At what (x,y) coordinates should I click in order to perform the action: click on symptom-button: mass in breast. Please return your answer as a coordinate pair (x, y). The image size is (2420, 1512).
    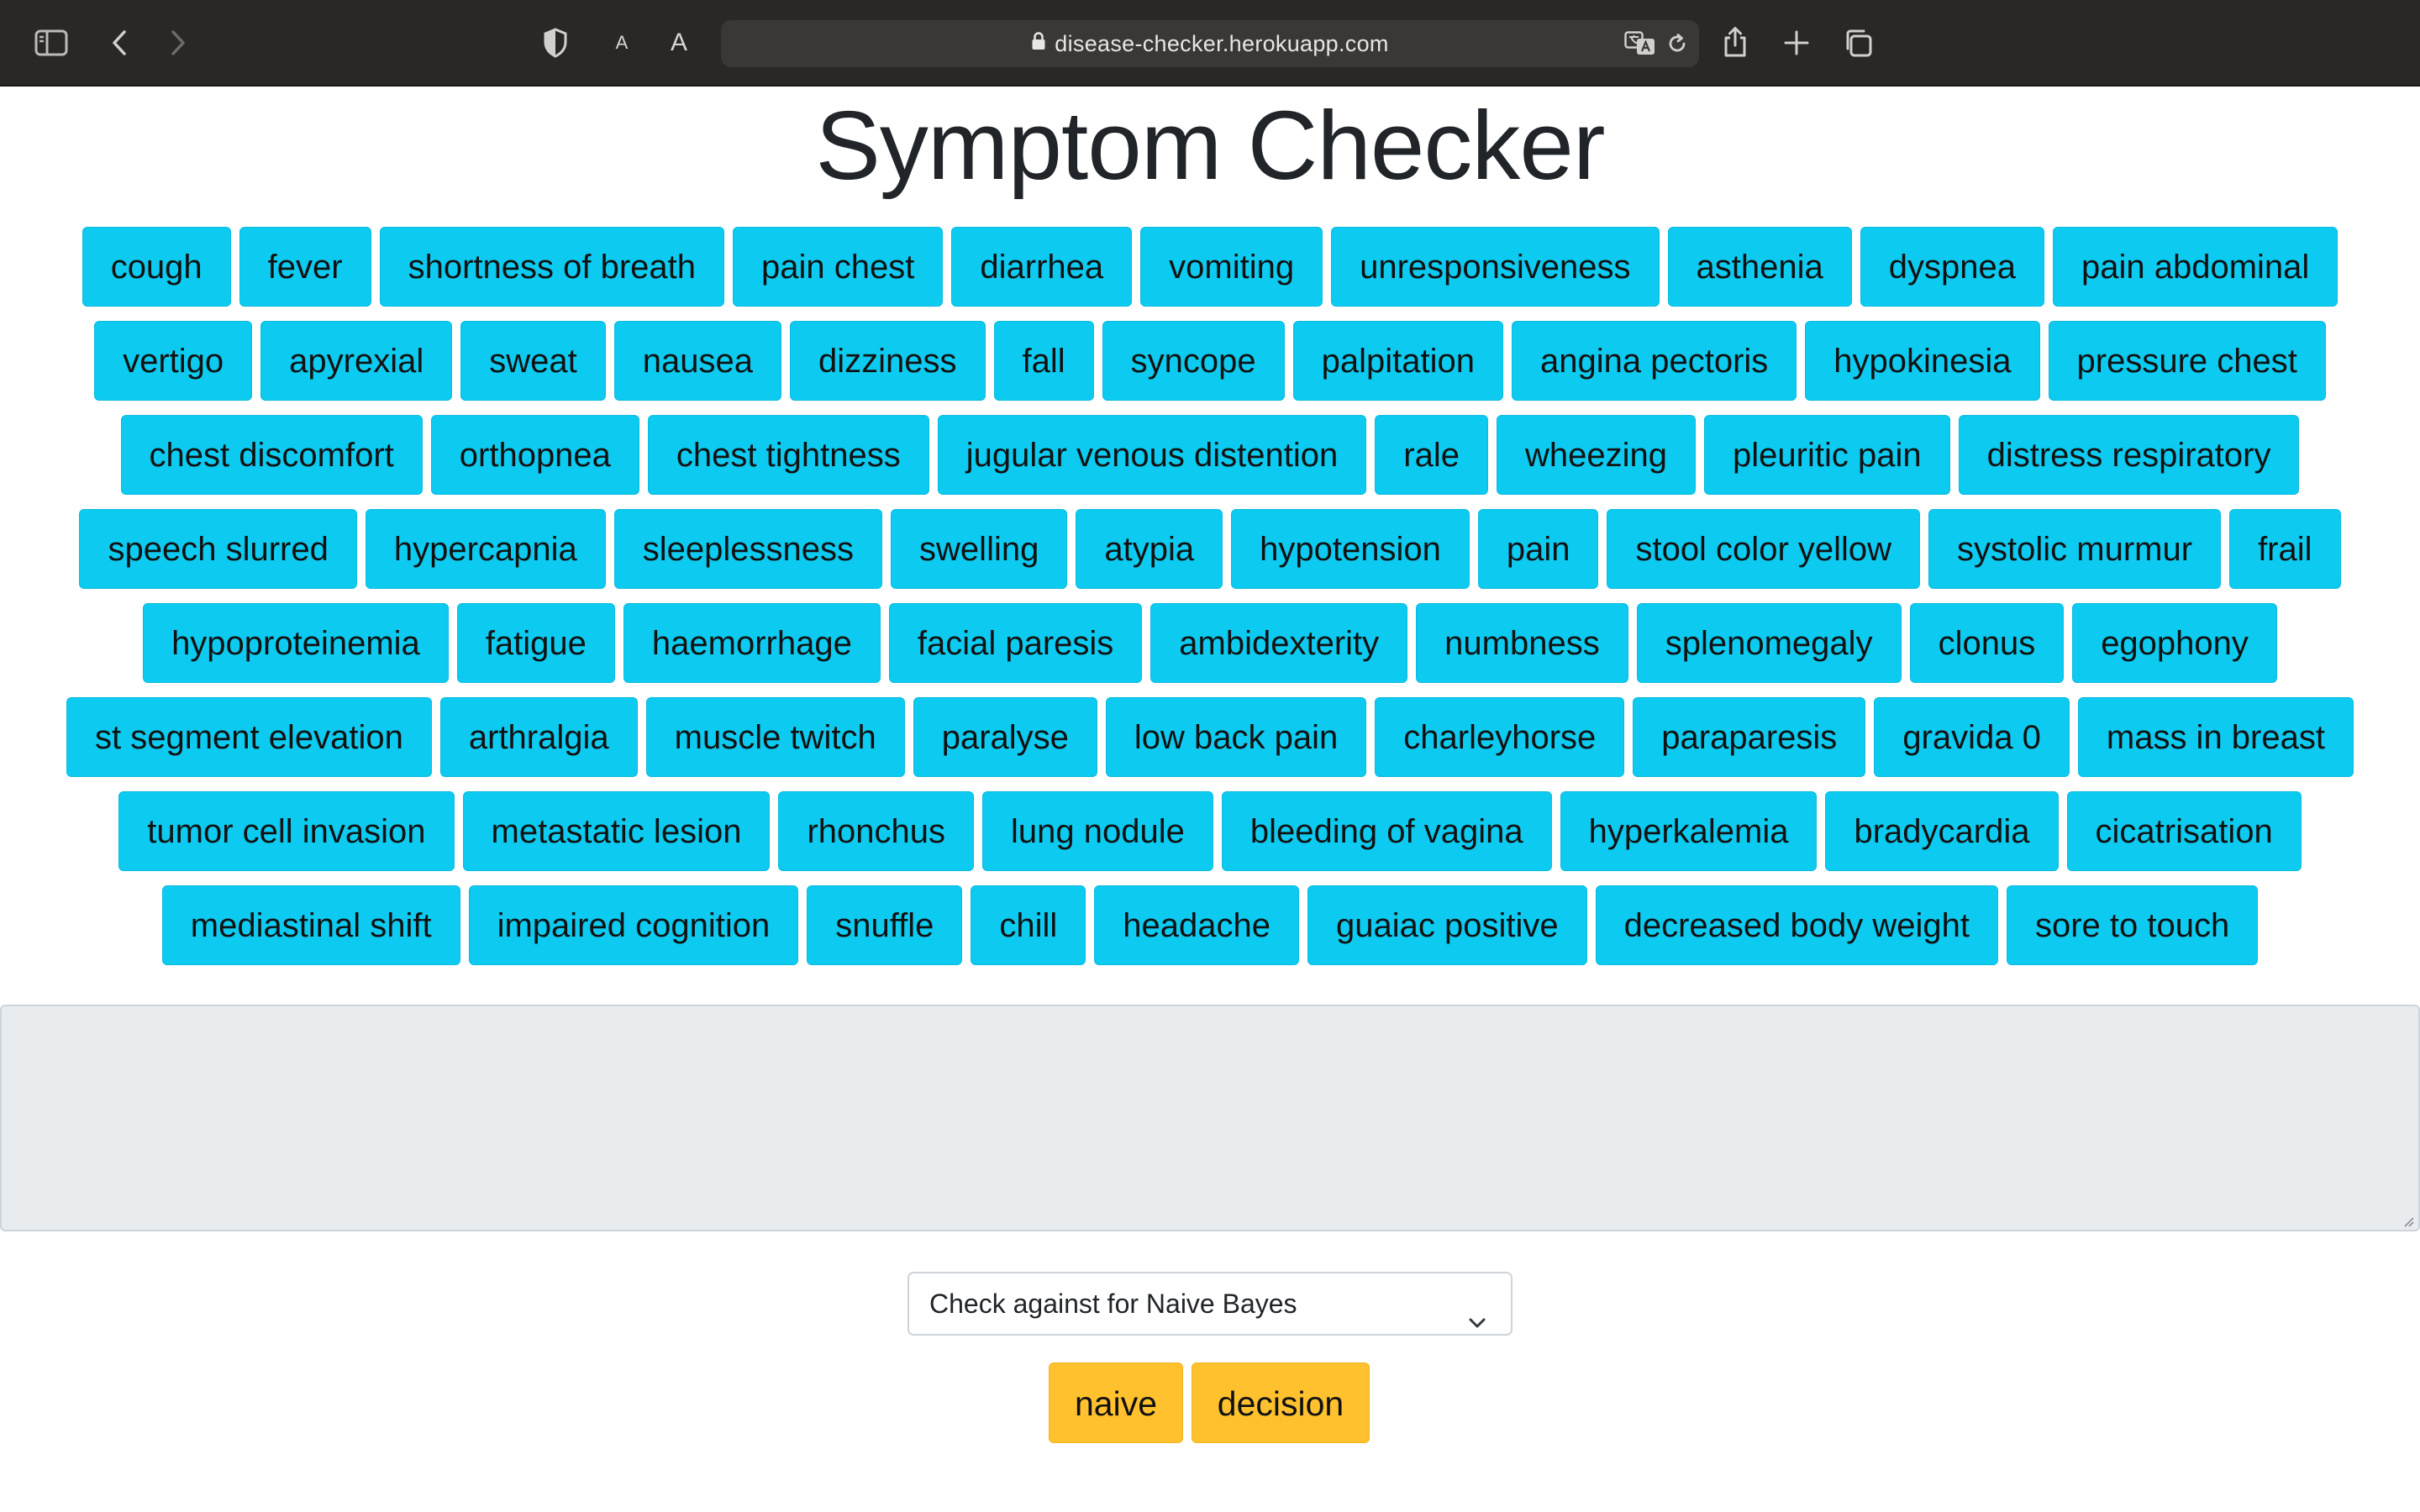
    Looking at the image, I should click on (2215, 737).